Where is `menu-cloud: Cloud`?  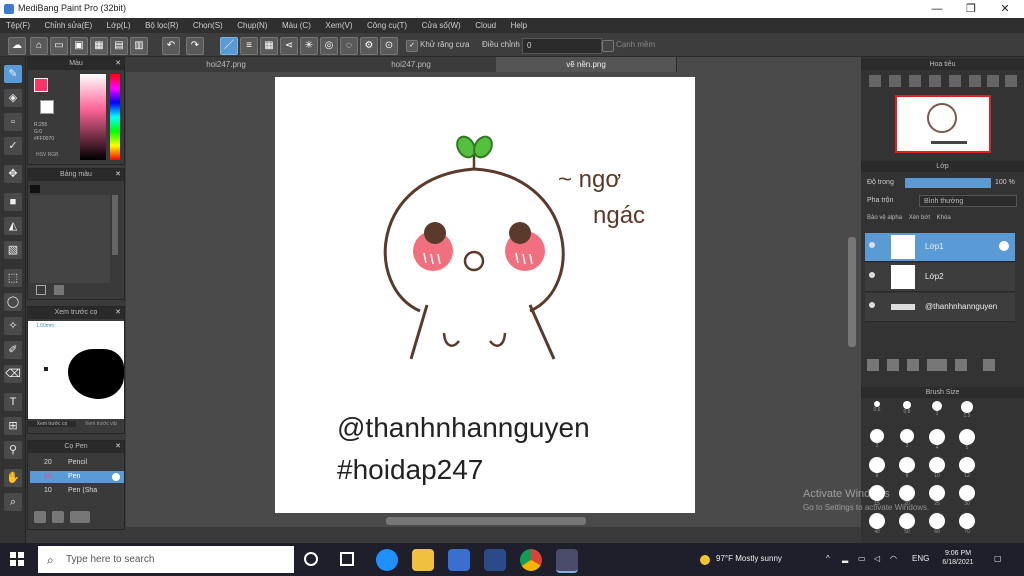
menu-cloud: Cloud is located at coordinates (485, 25).